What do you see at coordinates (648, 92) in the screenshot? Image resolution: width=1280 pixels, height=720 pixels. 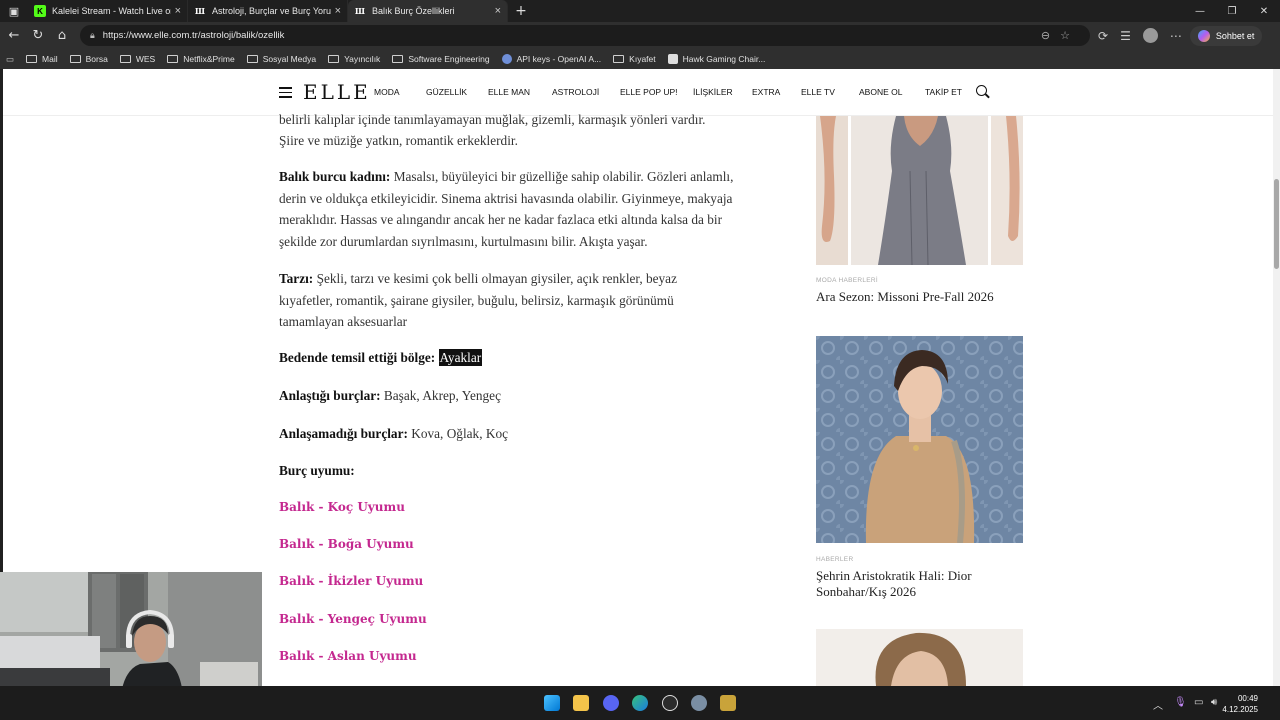 I see `nav-elle-pop-up: ELLE POP UP!` at bounding box center [648, 92].